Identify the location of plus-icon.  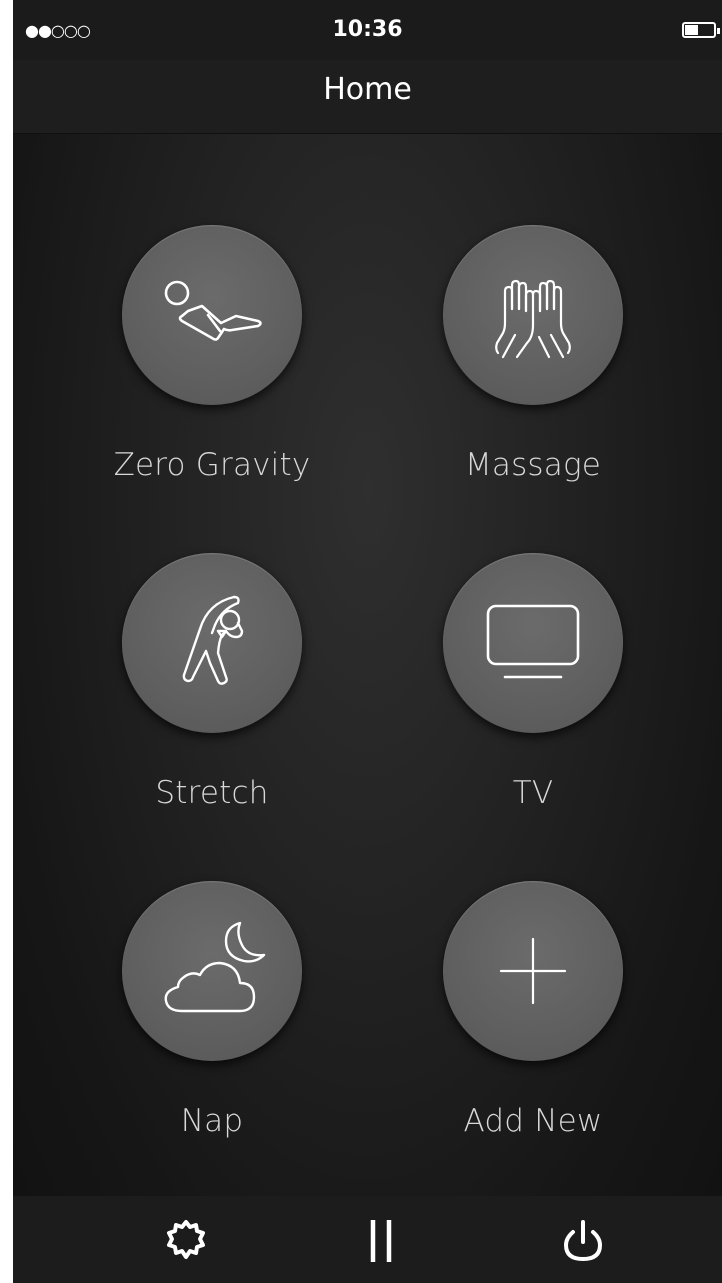
(533, 971).